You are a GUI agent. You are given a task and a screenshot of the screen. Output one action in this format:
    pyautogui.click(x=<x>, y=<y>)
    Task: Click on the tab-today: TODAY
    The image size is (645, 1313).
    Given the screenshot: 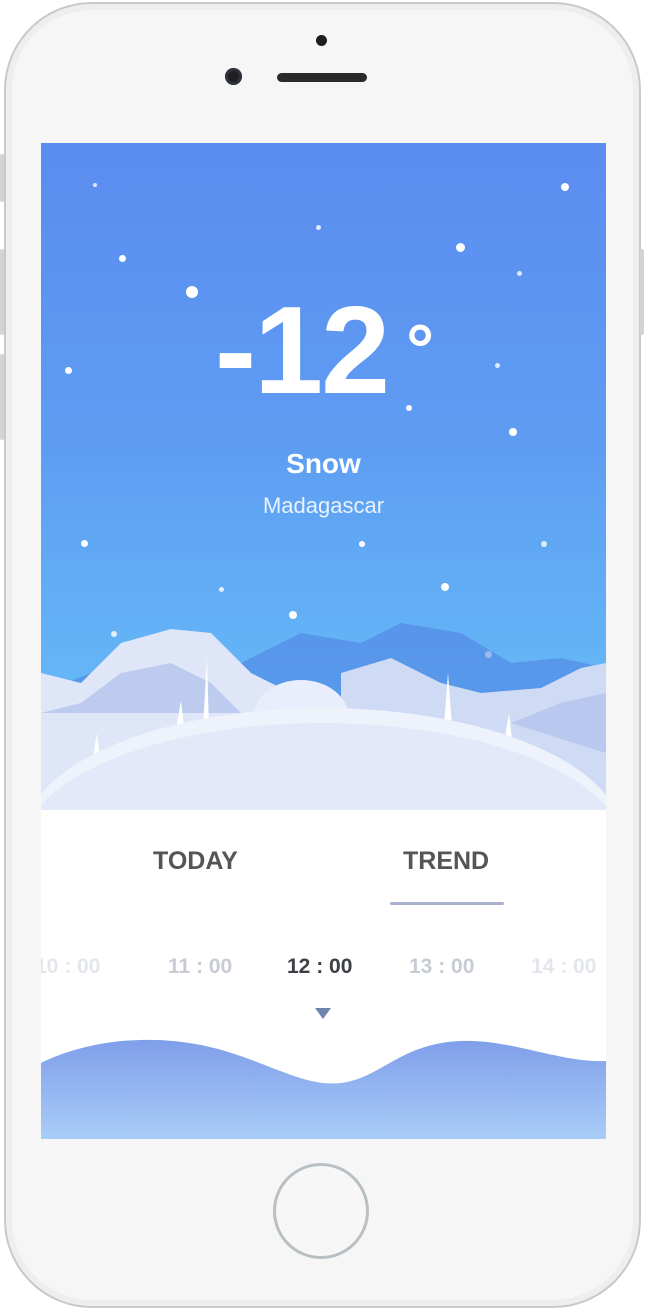 What is the action you would take?
    pyautogui.click(x=195, y=861)
    